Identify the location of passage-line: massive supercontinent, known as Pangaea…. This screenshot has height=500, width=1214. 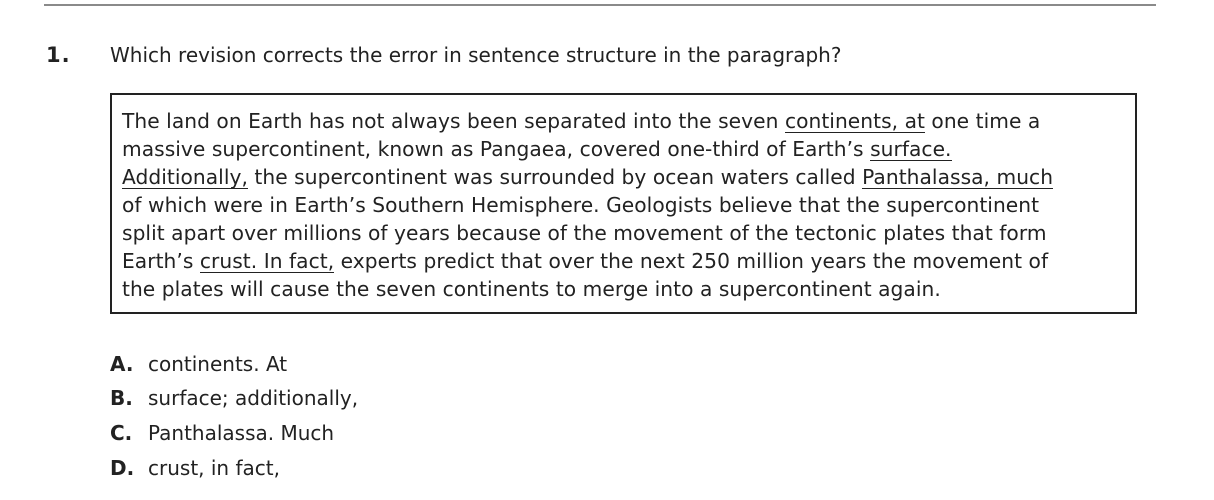
(537, 149).